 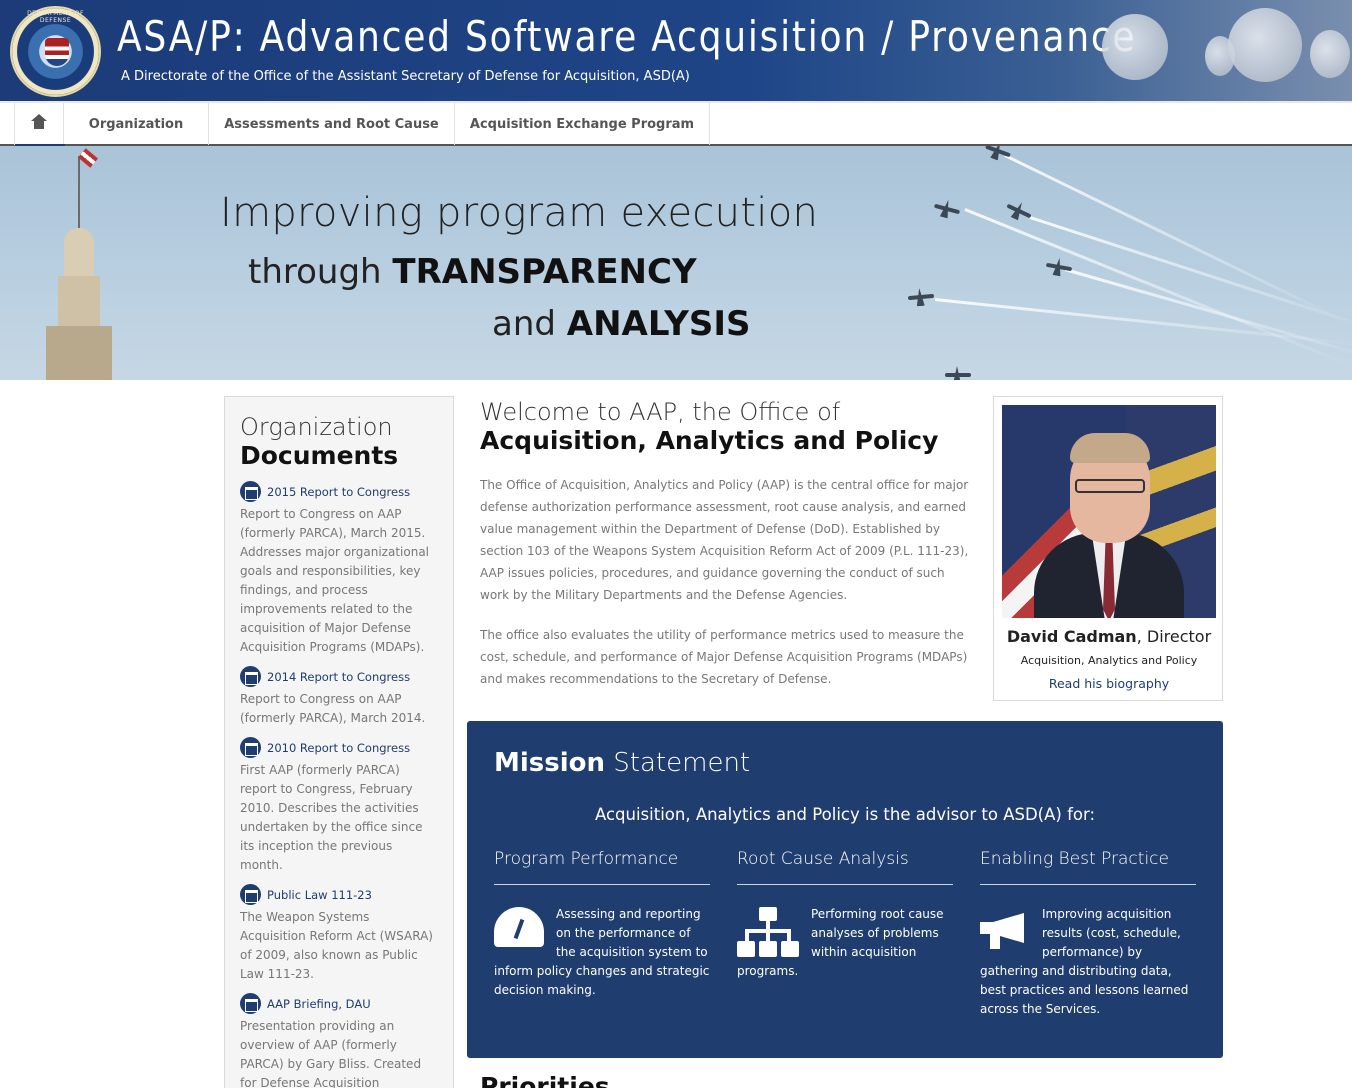 I want to click on priorities-heading: Priorities, so click(x=545, y=1080).